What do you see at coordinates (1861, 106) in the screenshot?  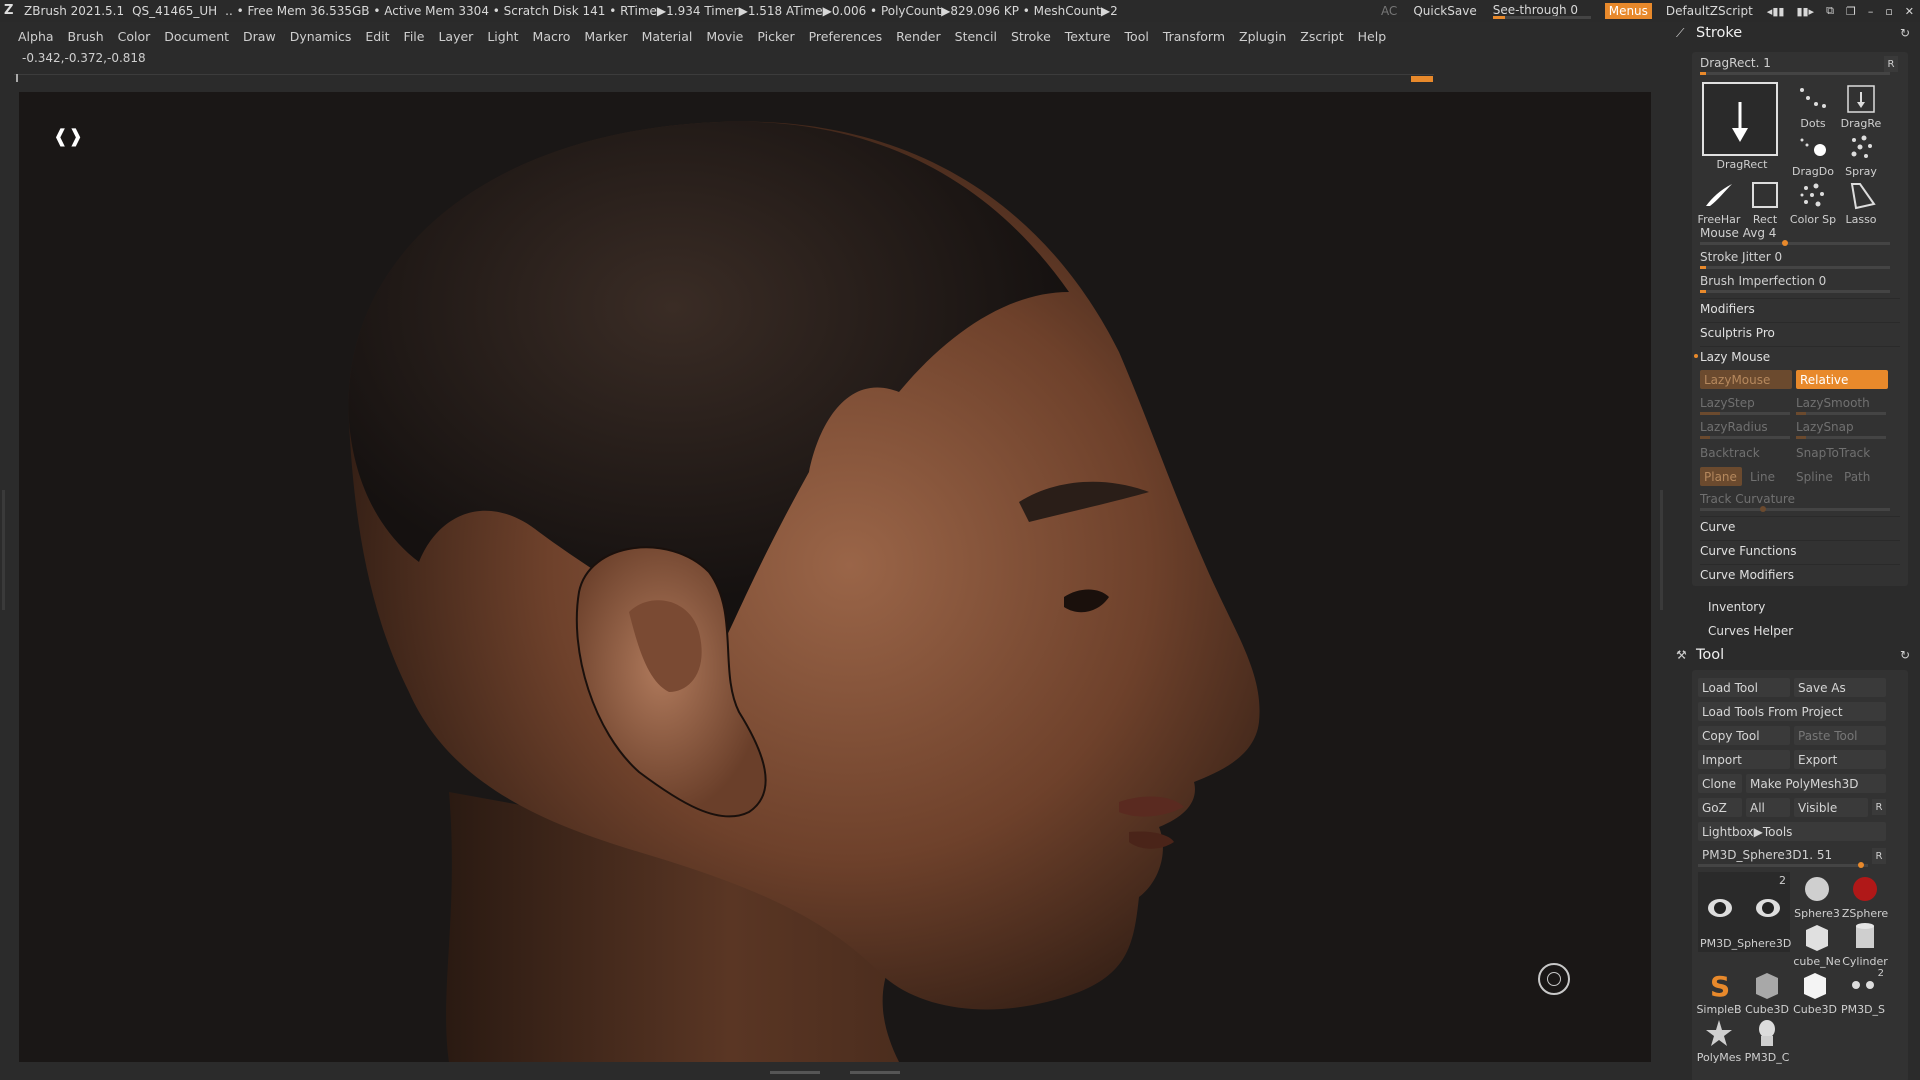 I see `stroke-tile-dragrect: DragRe` at bounding box center [1861, 106].